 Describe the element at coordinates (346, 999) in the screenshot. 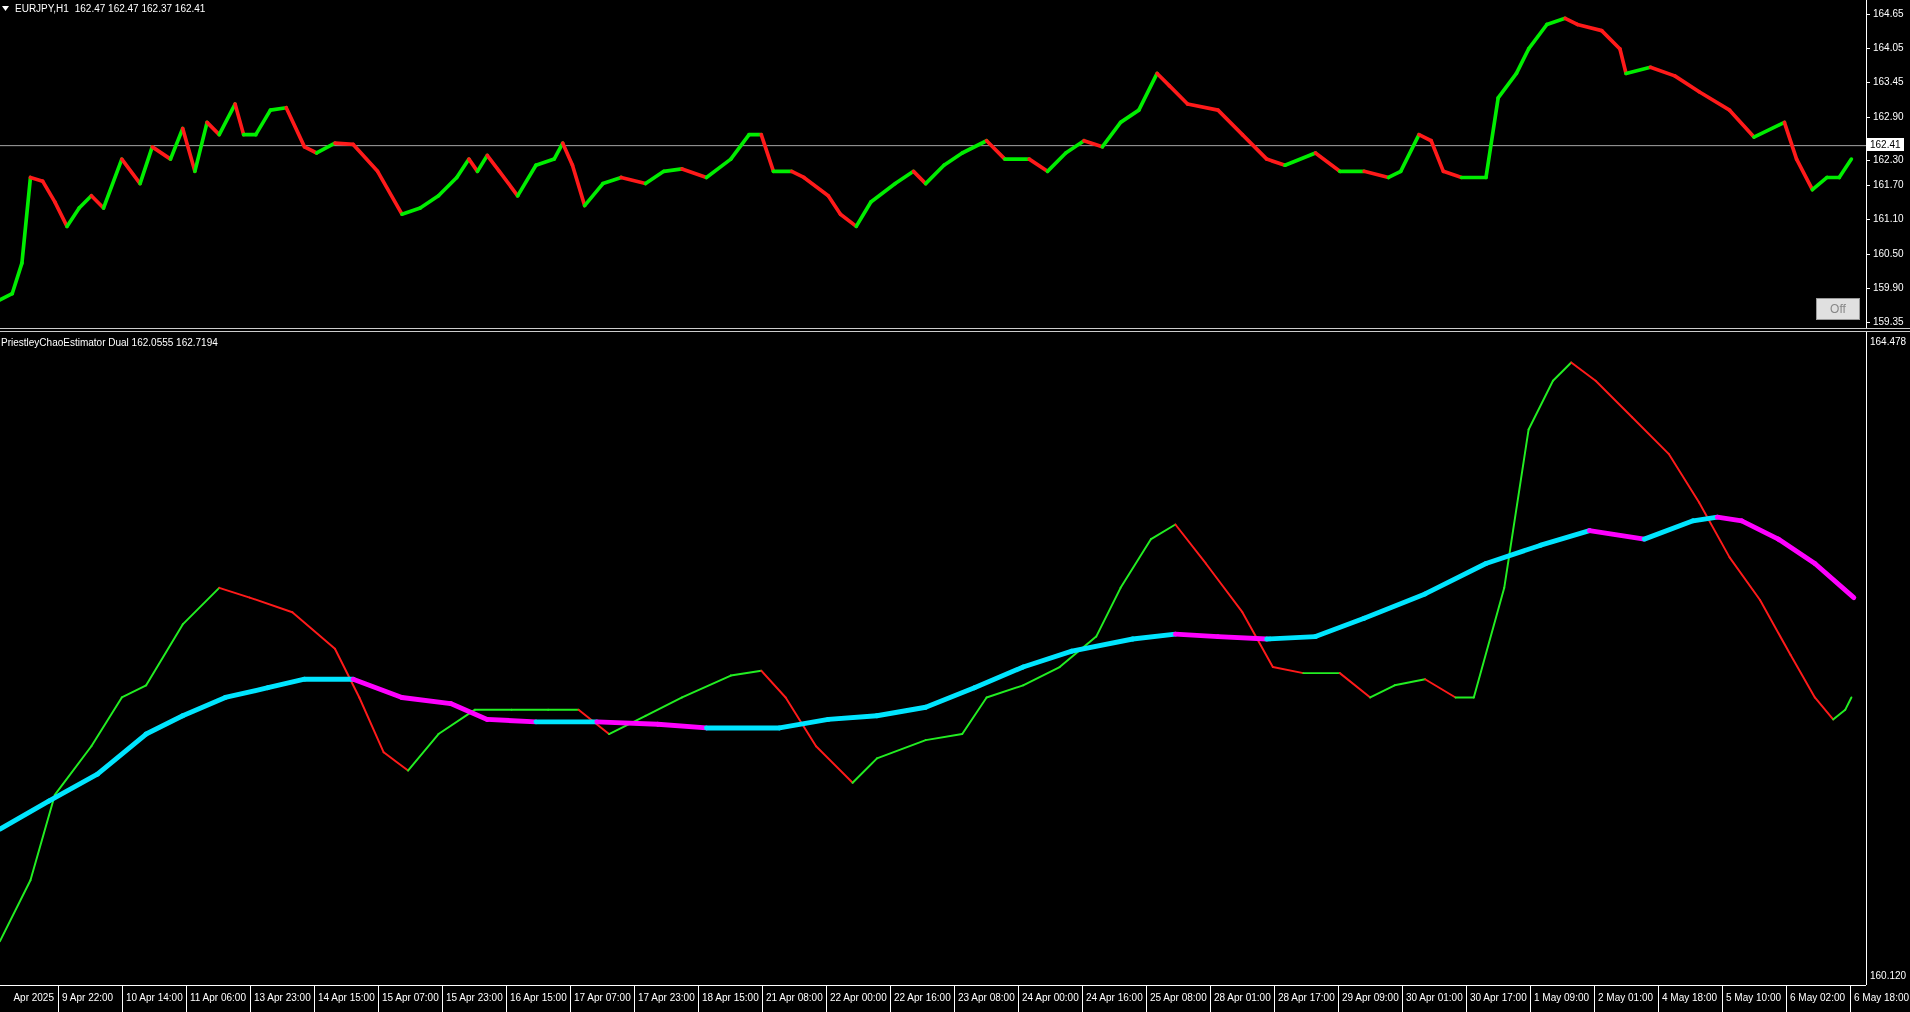

I see `time-axis-label: 14 Apr 15:00` at that location.